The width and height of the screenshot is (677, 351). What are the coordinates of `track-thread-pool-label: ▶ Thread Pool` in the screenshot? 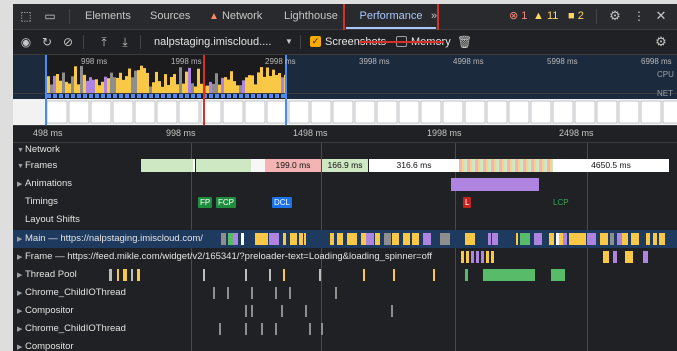 It's located at (47, 275).